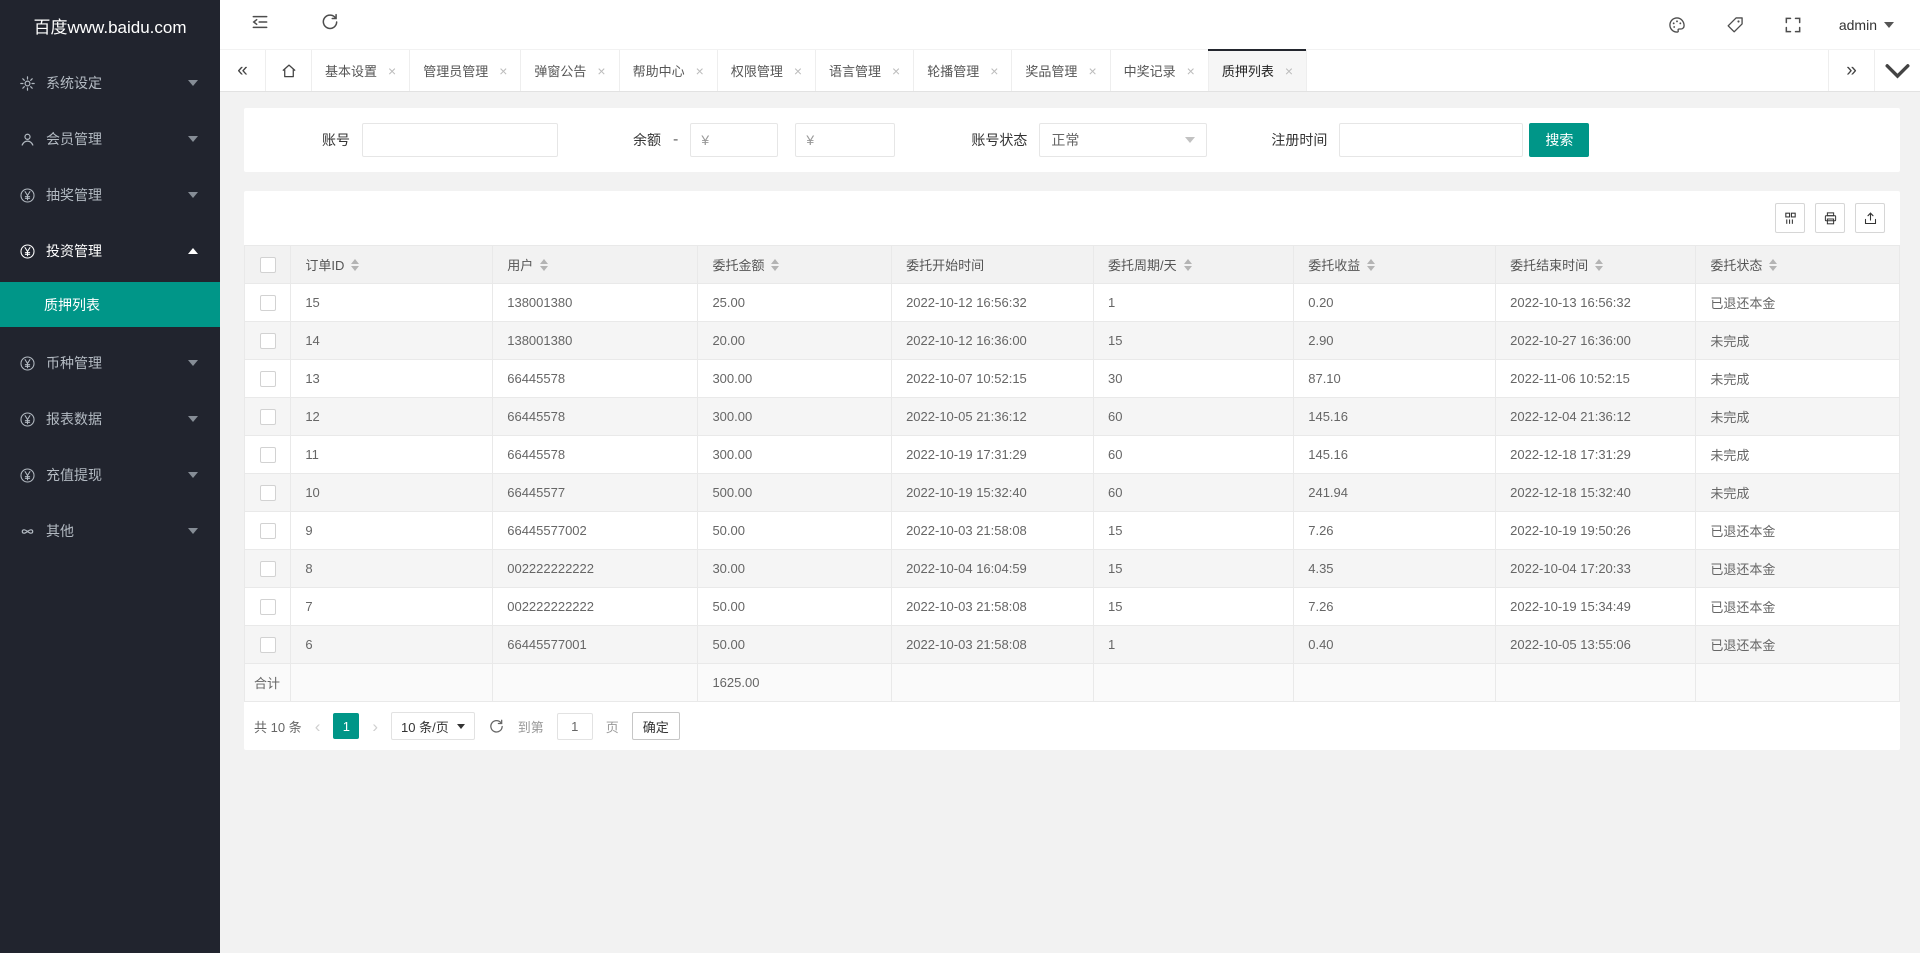 The image size is (1920, 953). Describe the element at coordinates (963, 70) in the screenshot. I see `tab-carousel: 轮播管理 ×` at that location.